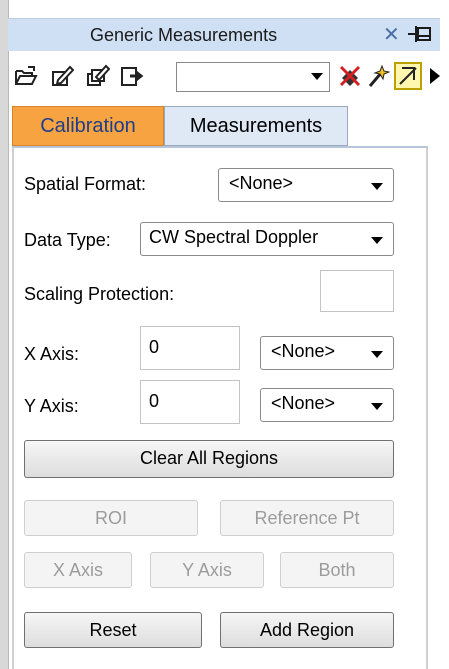 This screenshot has height=669, width=449. What do you see at coordinates (253, 77) in the screenshot?
I see `toolbar-dropdown` at bounding box center [253, 77].